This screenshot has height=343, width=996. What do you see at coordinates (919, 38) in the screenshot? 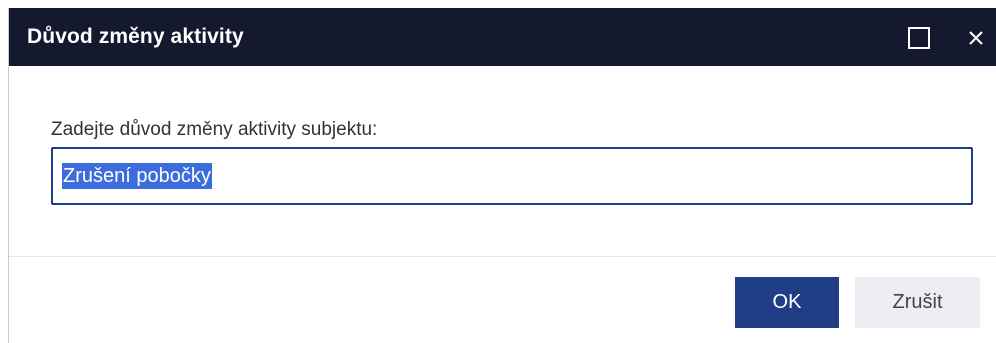
I see `maximize-icon` at bounding box center [919, 38].